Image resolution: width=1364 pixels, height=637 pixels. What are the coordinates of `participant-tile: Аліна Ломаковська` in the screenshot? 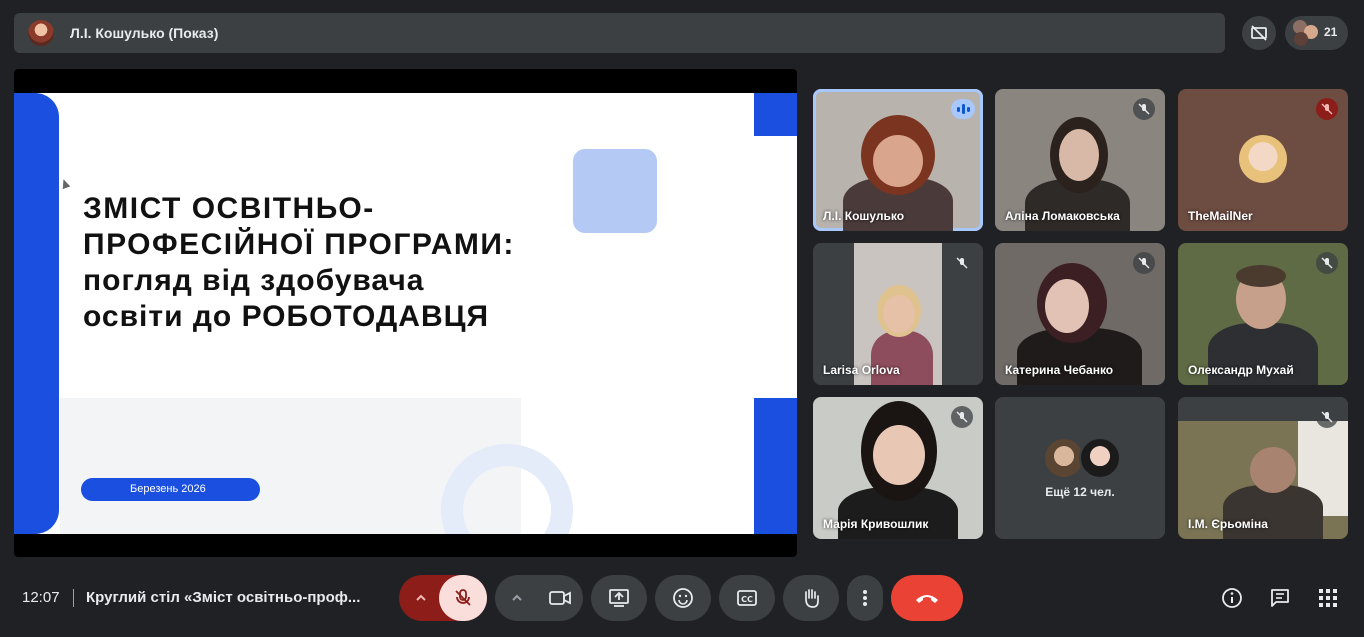 It's located at (1080, 160).